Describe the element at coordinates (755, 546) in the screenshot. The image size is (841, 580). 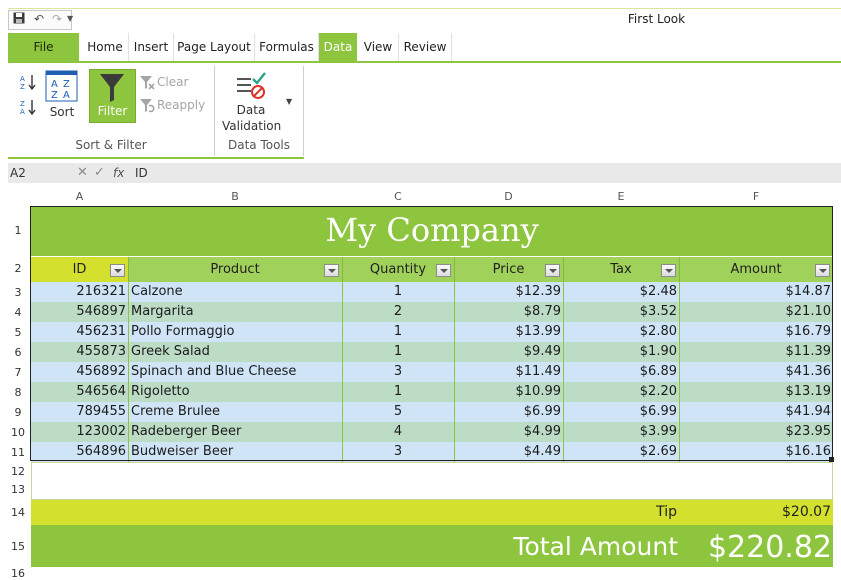
I see `total-value: $220.82` at that location.